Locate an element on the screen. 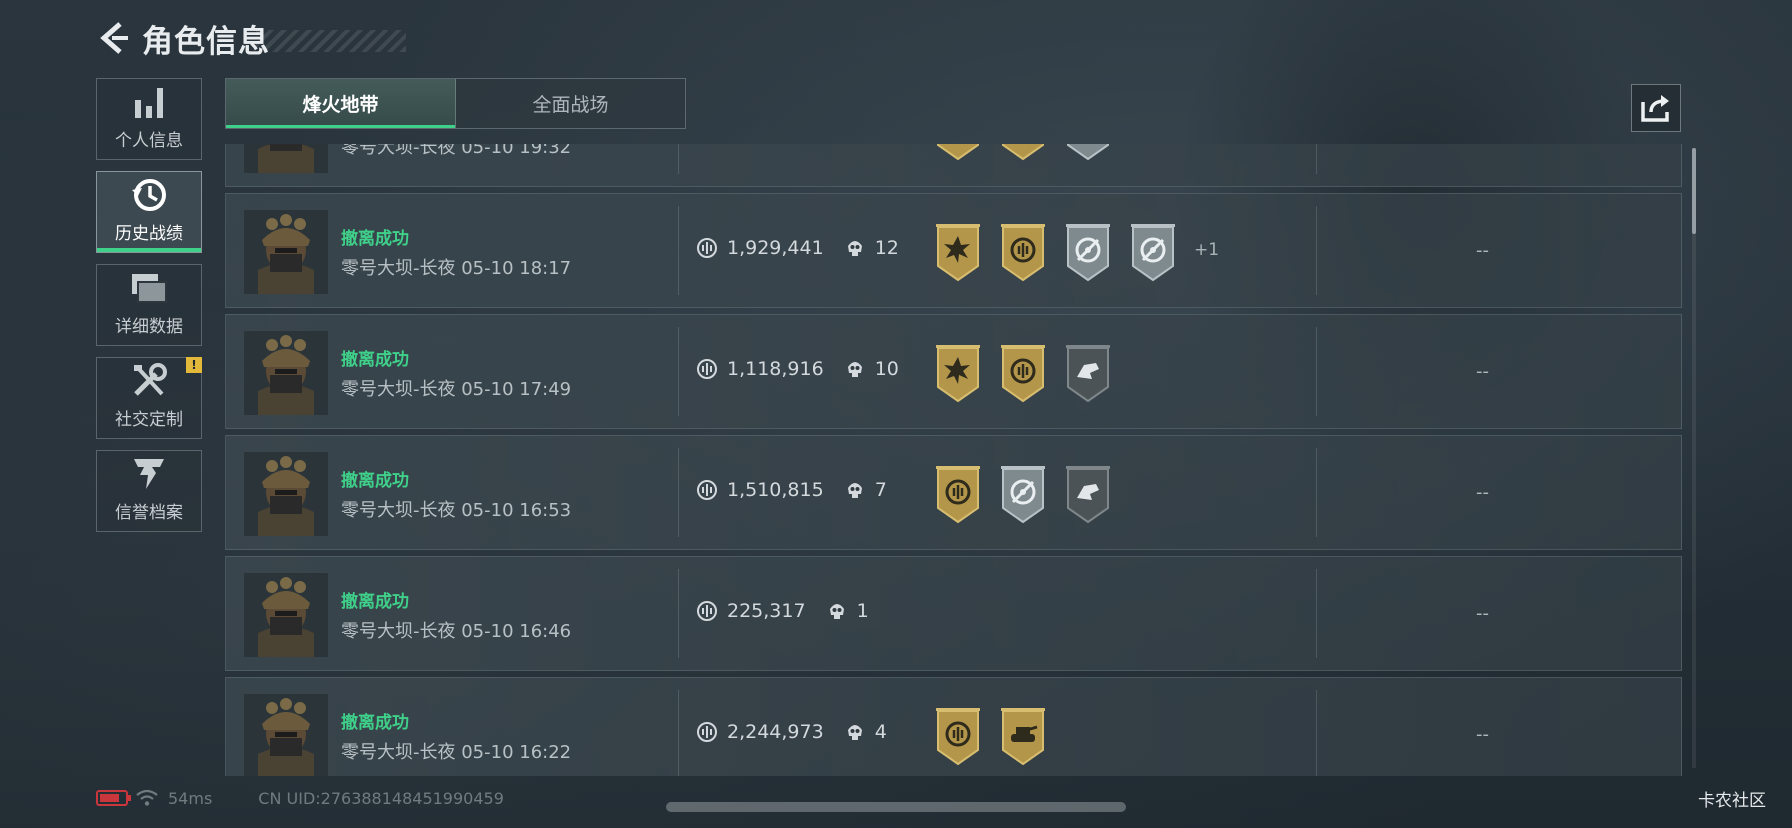 The width and height of the screenshot is (1792, 828). map-and-time: 零号大坝-长夜 05-10 18:17 is located at coordinates (456, 267).